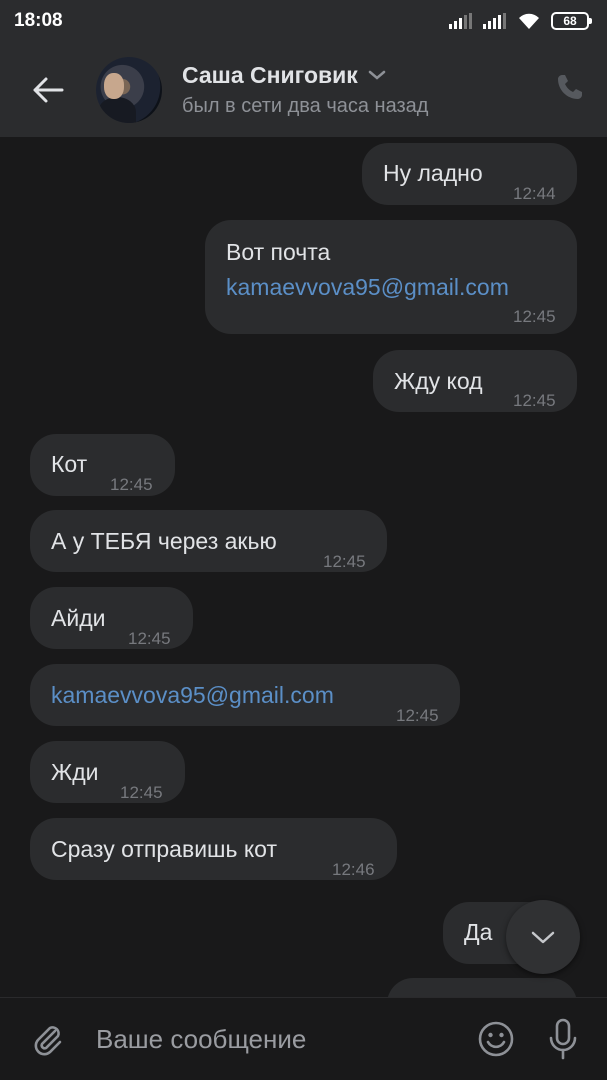 The height and width of the screenshot is (1080, 607). What do you see at coordinates (433, 173) in the screenshot?
I see `message-text: Ну ладно` at bounding box center [433, 173].